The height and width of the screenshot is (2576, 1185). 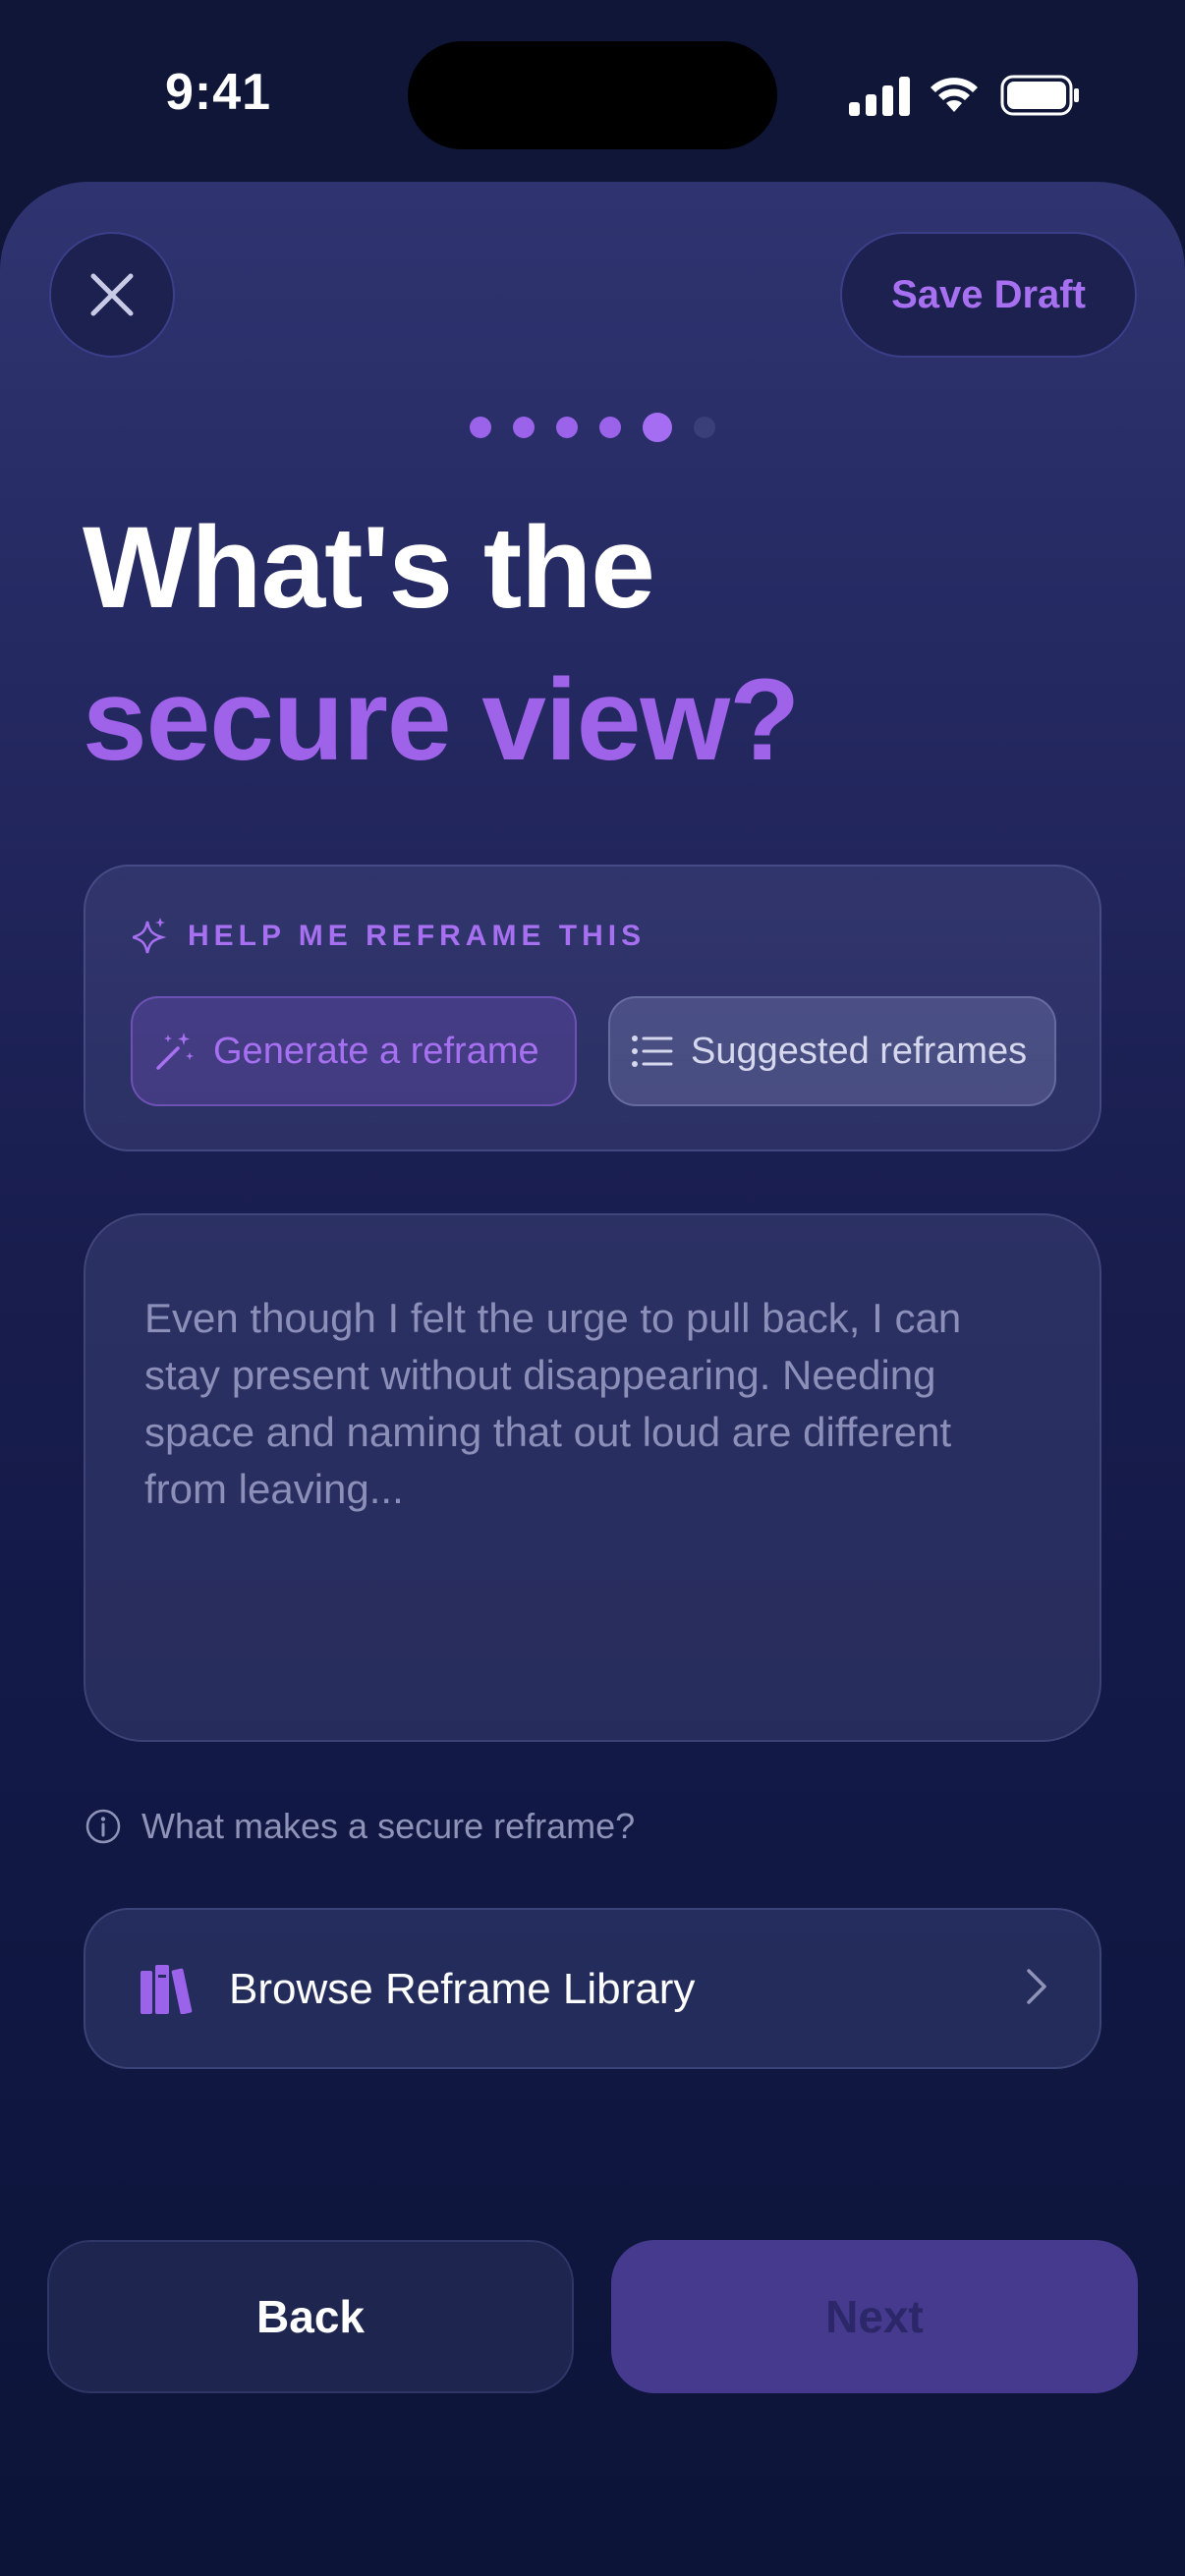 What do you see at coordinates (1040, 95) in the screenshot?
I see `battery-icon` at bounding box center [1040, 95].